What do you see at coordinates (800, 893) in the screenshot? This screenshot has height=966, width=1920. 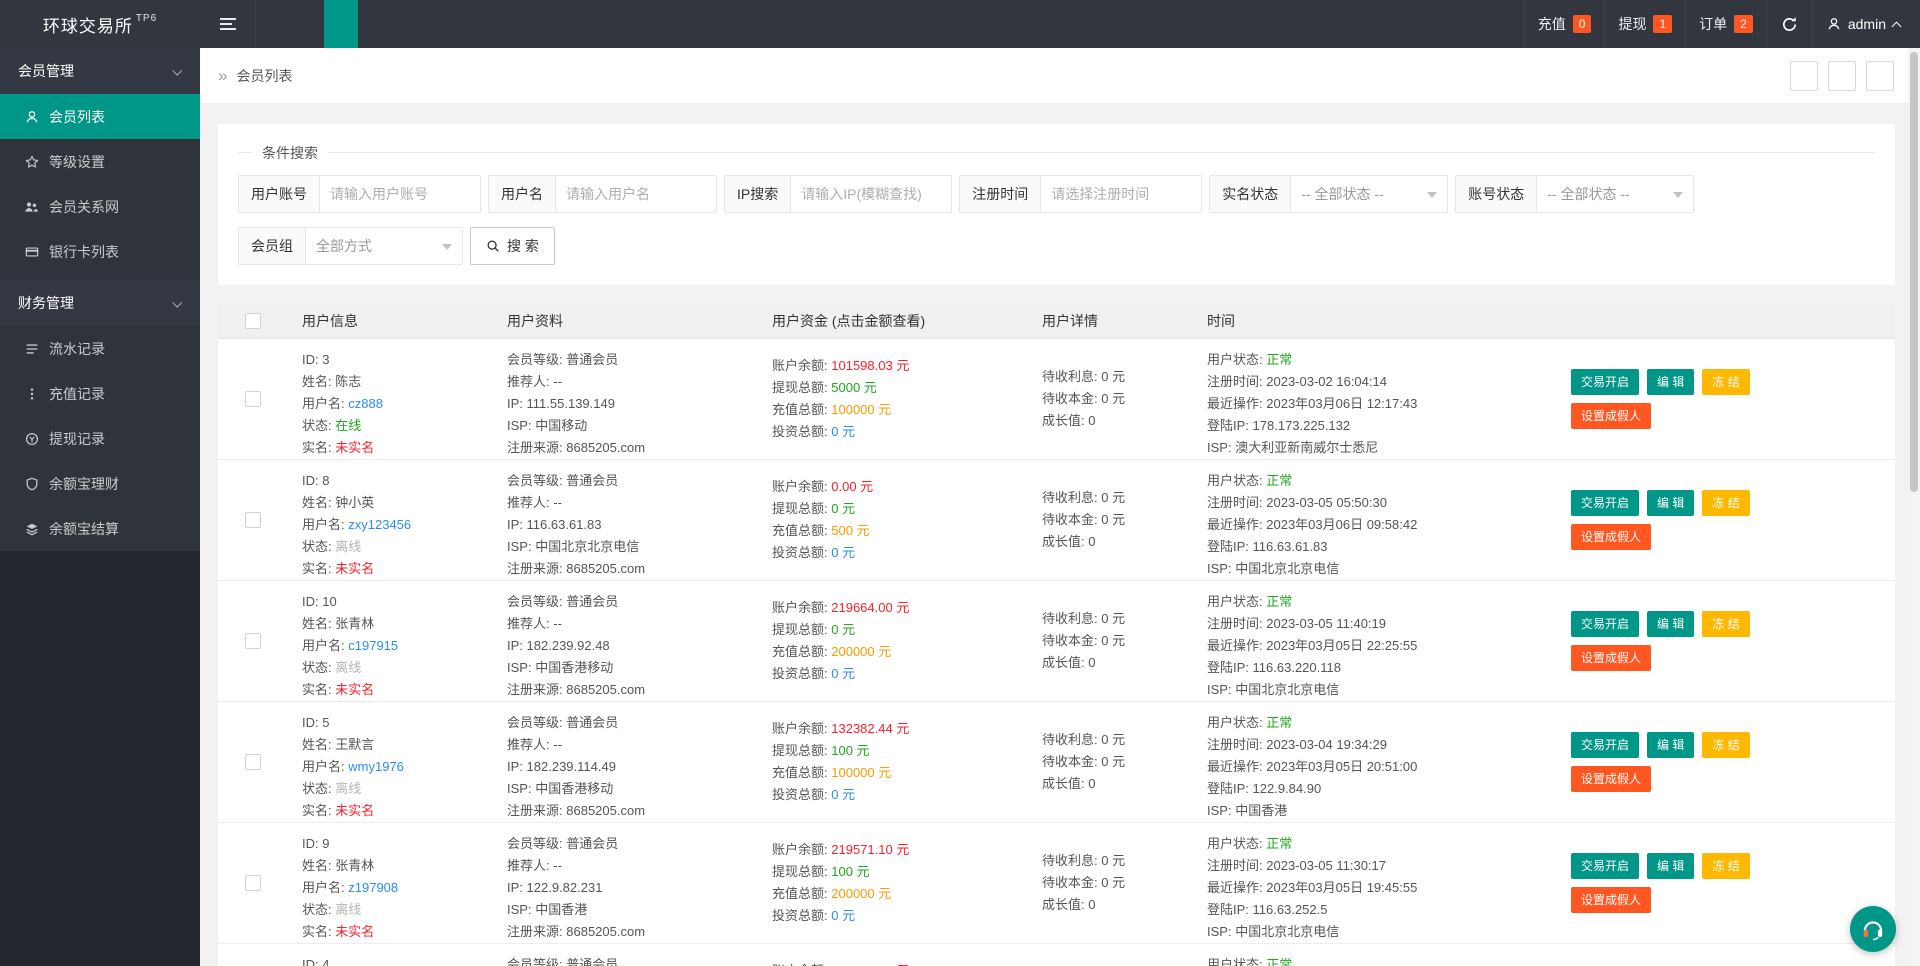 I see `field-label: 充值总额:` at bounding box center [800, 893].